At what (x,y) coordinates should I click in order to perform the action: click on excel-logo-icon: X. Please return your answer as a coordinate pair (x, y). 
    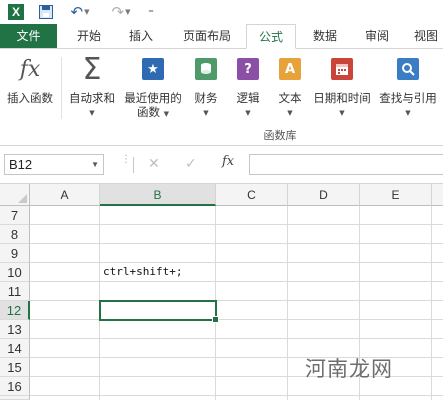
    Looking at the image, I should click on (16, 12).